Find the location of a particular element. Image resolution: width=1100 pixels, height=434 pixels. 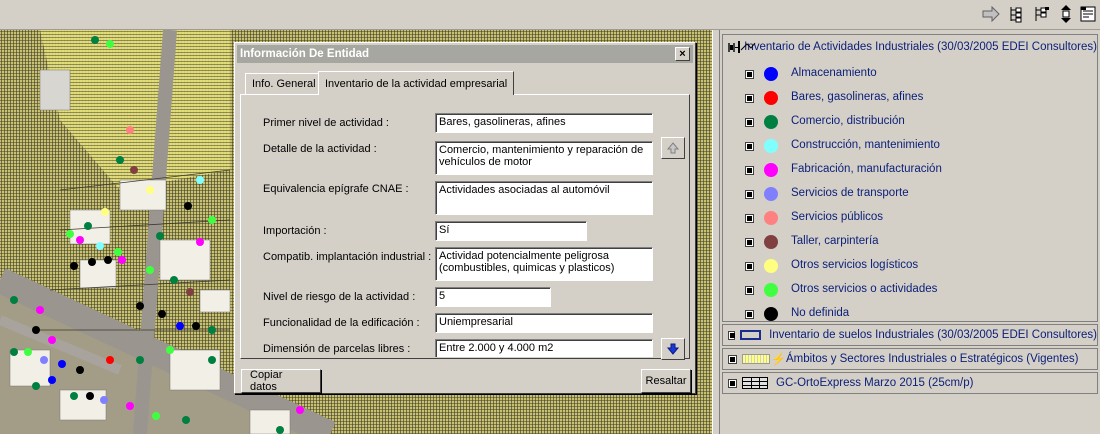

legend-item: No definida is located at coordinates (908, 314).